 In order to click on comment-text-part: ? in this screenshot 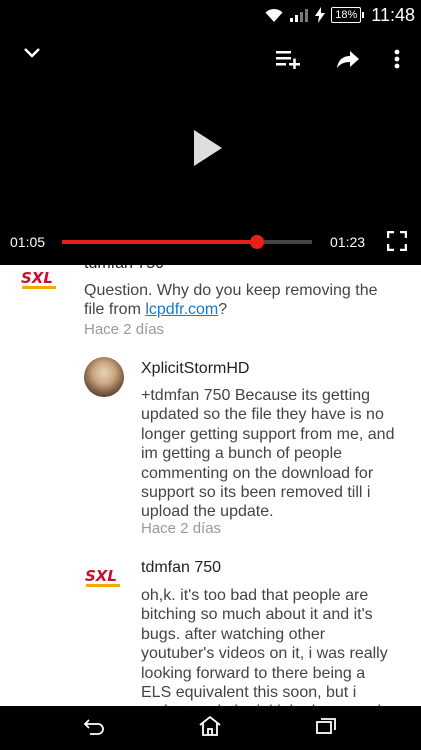, I will do `click(223, 310)`.